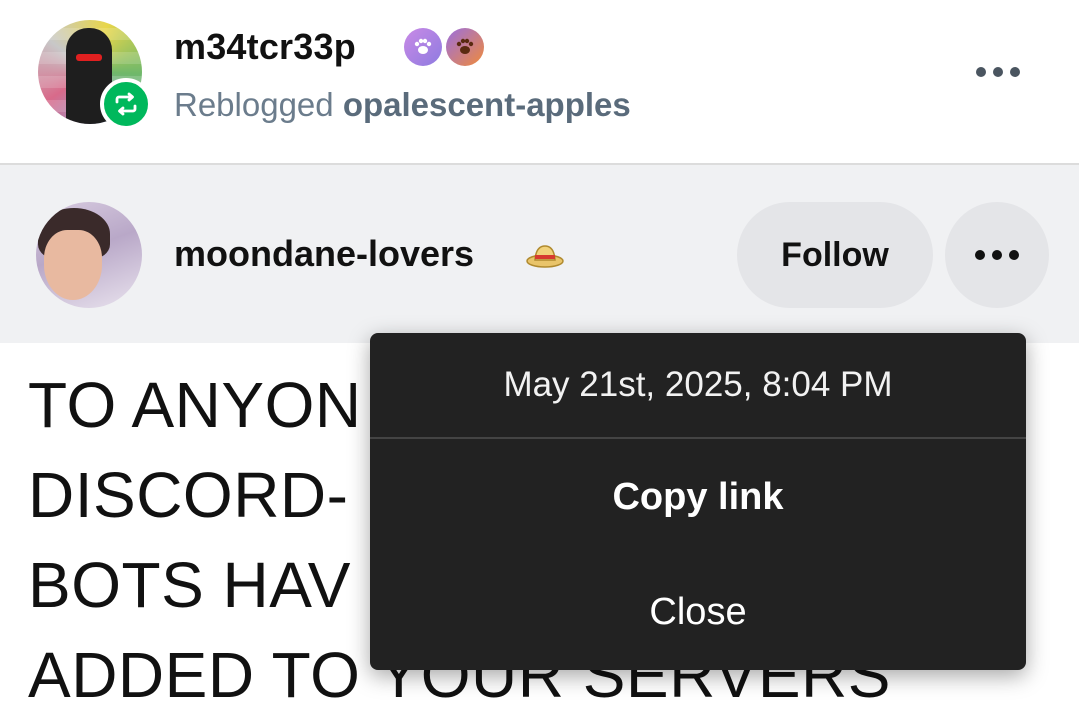  Describe the element at coordinates (73, 265) in the screenshot. I see `avatar-face` at that location.